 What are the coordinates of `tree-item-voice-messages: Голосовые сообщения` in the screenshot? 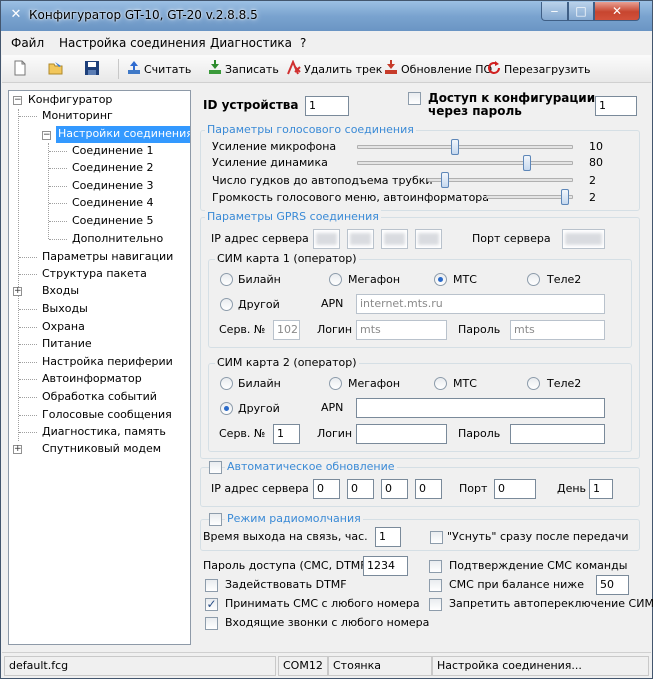 It's located at (107, 415).